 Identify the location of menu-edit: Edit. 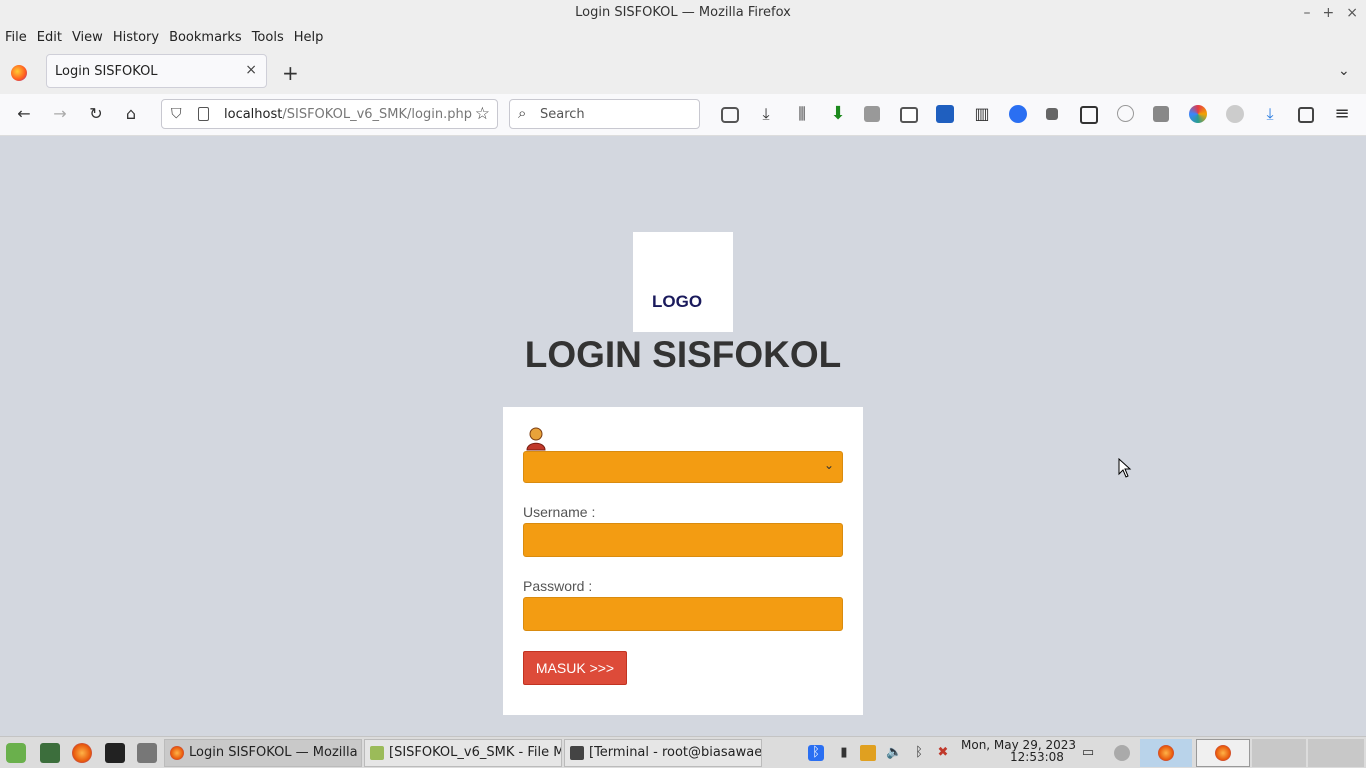
(49, 37).